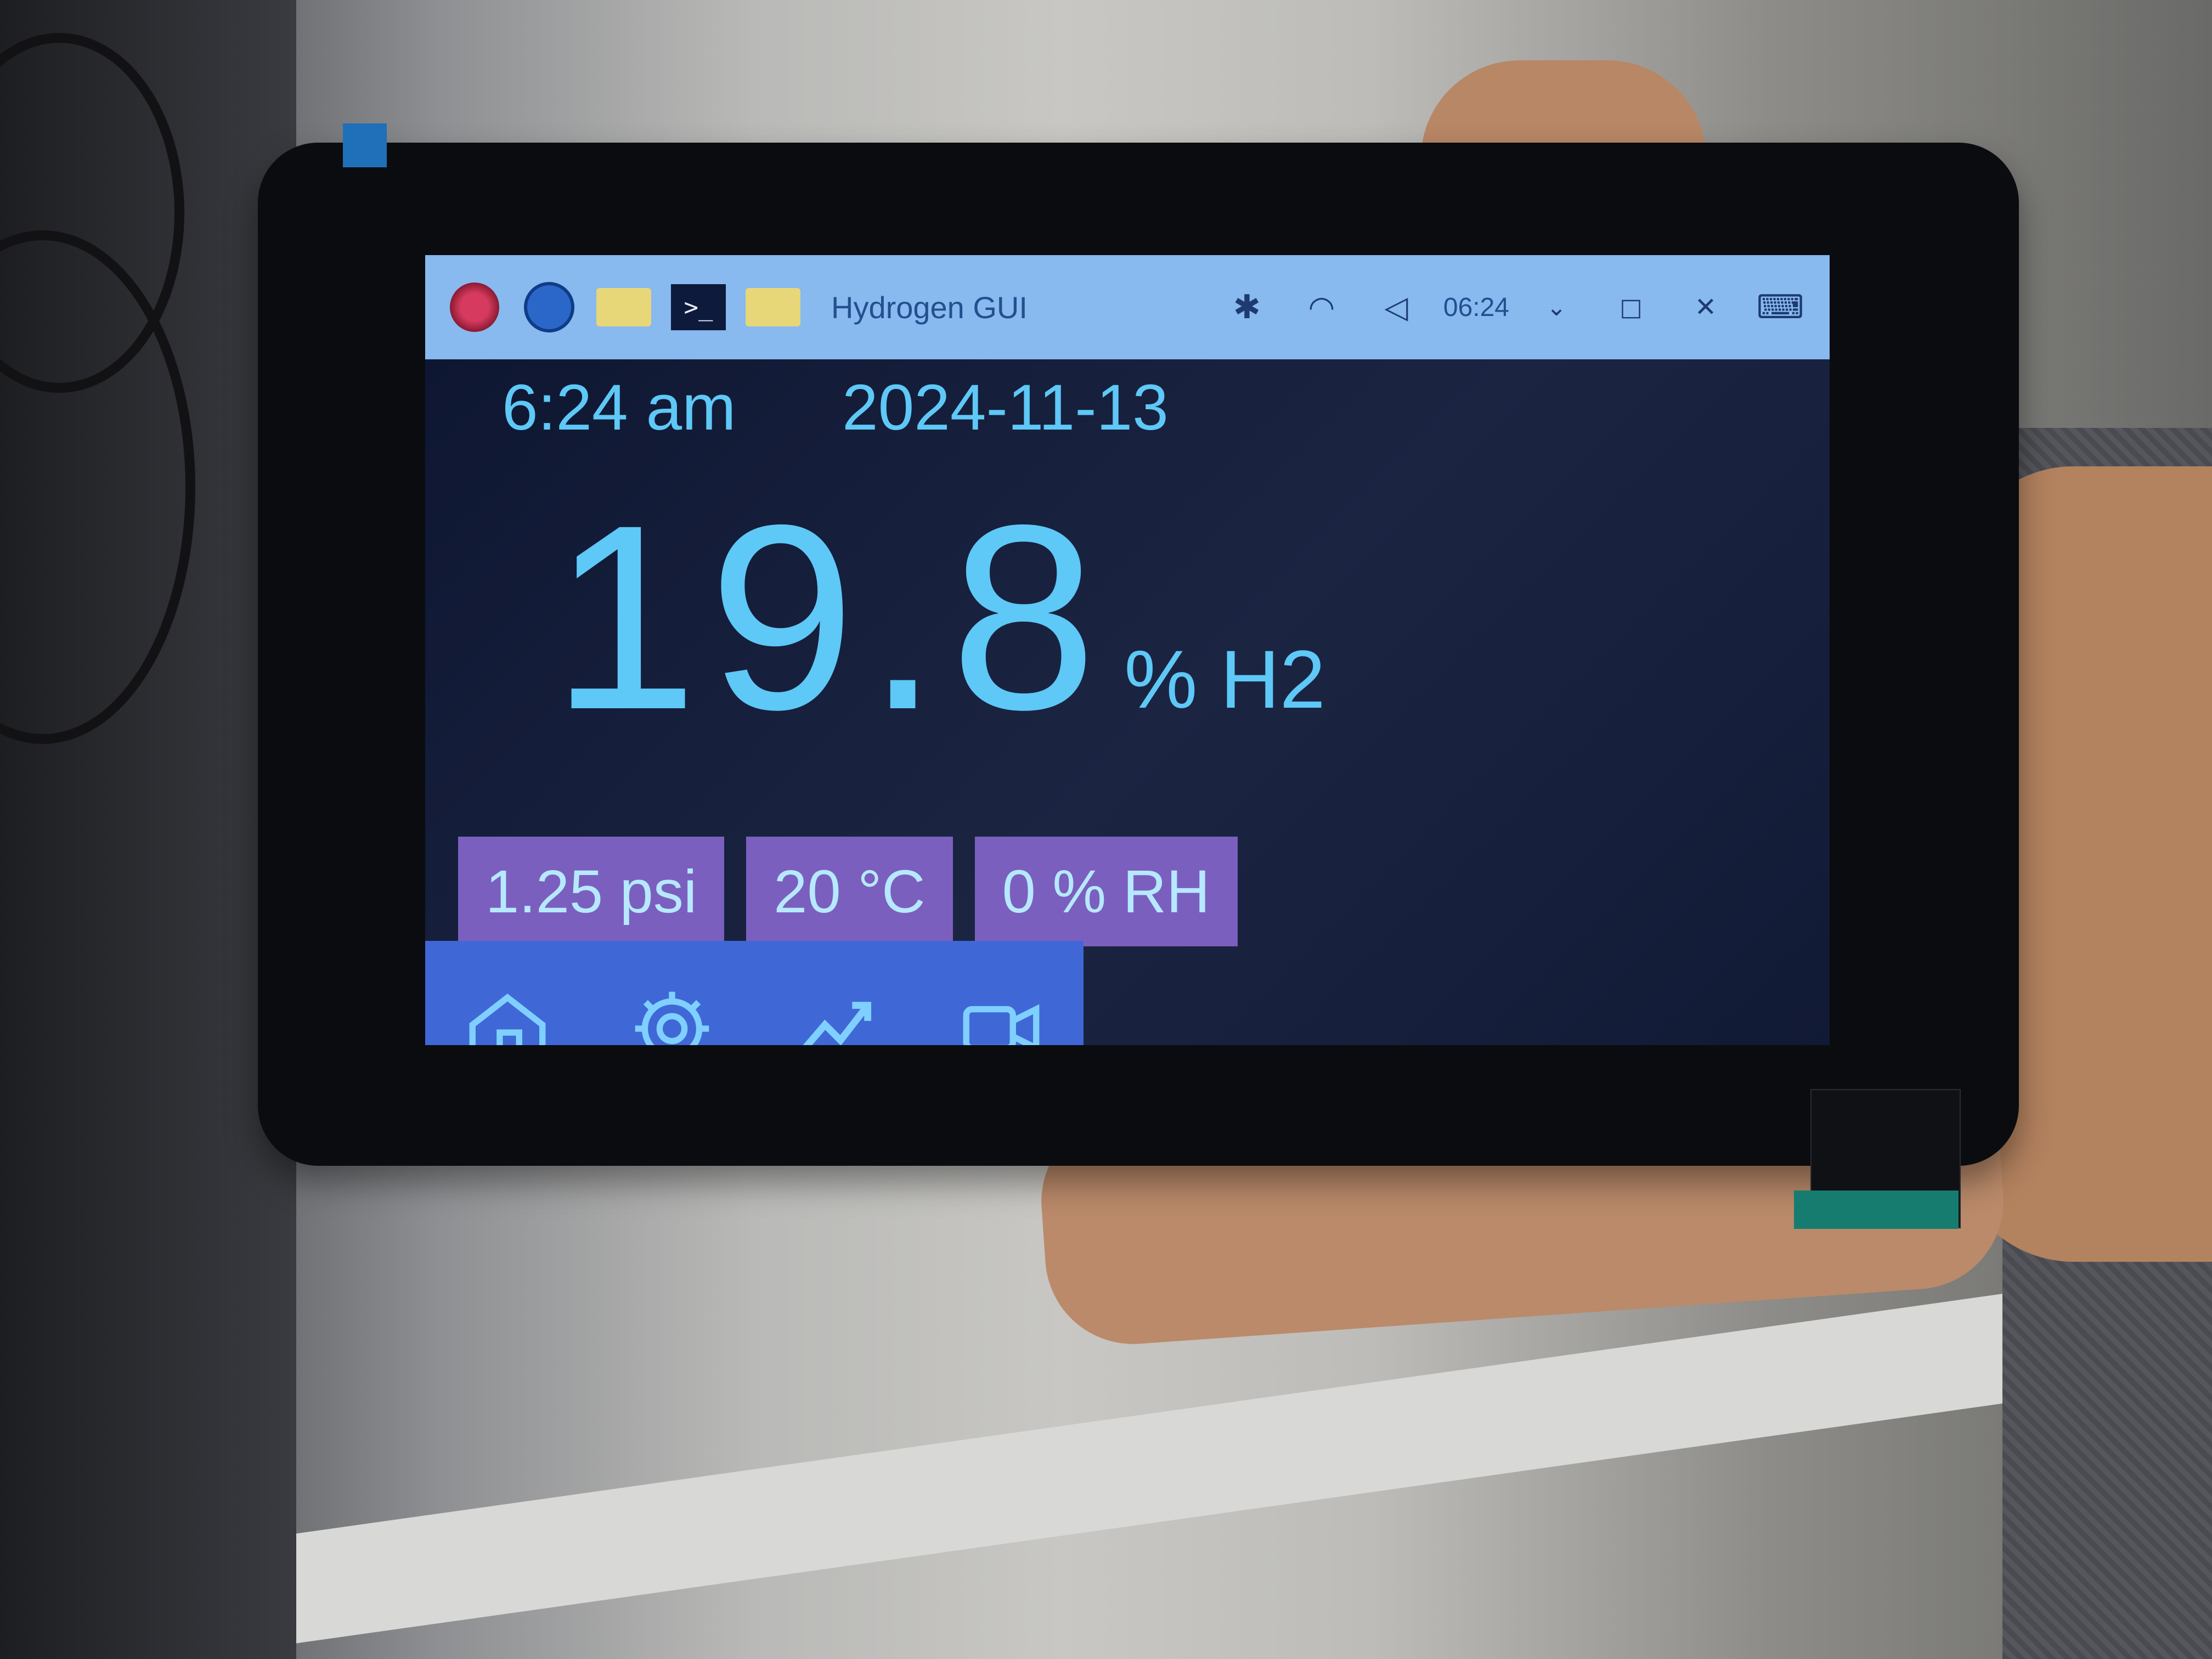  Describe the element at coordinates (929, 307) in the screenshot. I see `window-title: Hydrogen GUI` at that location.